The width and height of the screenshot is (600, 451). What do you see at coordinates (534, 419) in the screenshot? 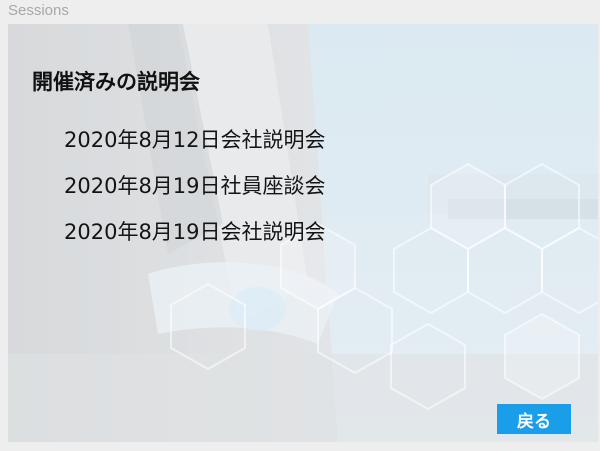
I see `back-button: 戻る` at bounding box center [534, 419].